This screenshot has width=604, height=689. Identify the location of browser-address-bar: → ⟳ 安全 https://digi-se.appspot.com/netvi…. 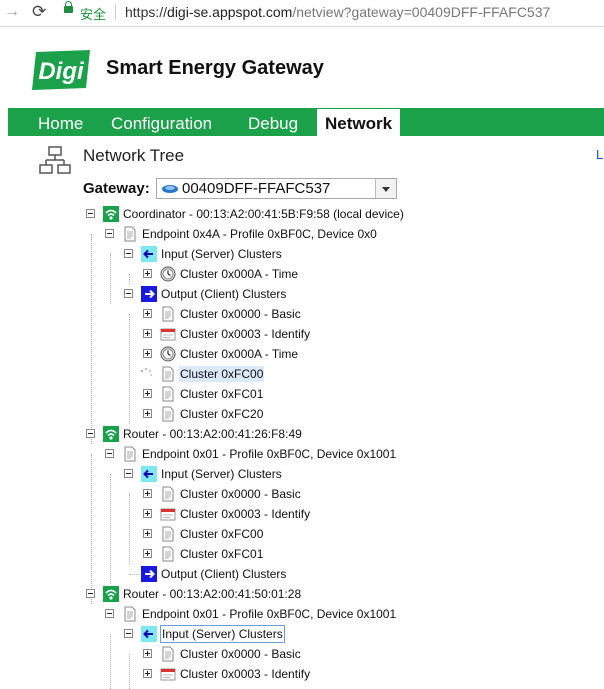
(302, 13).